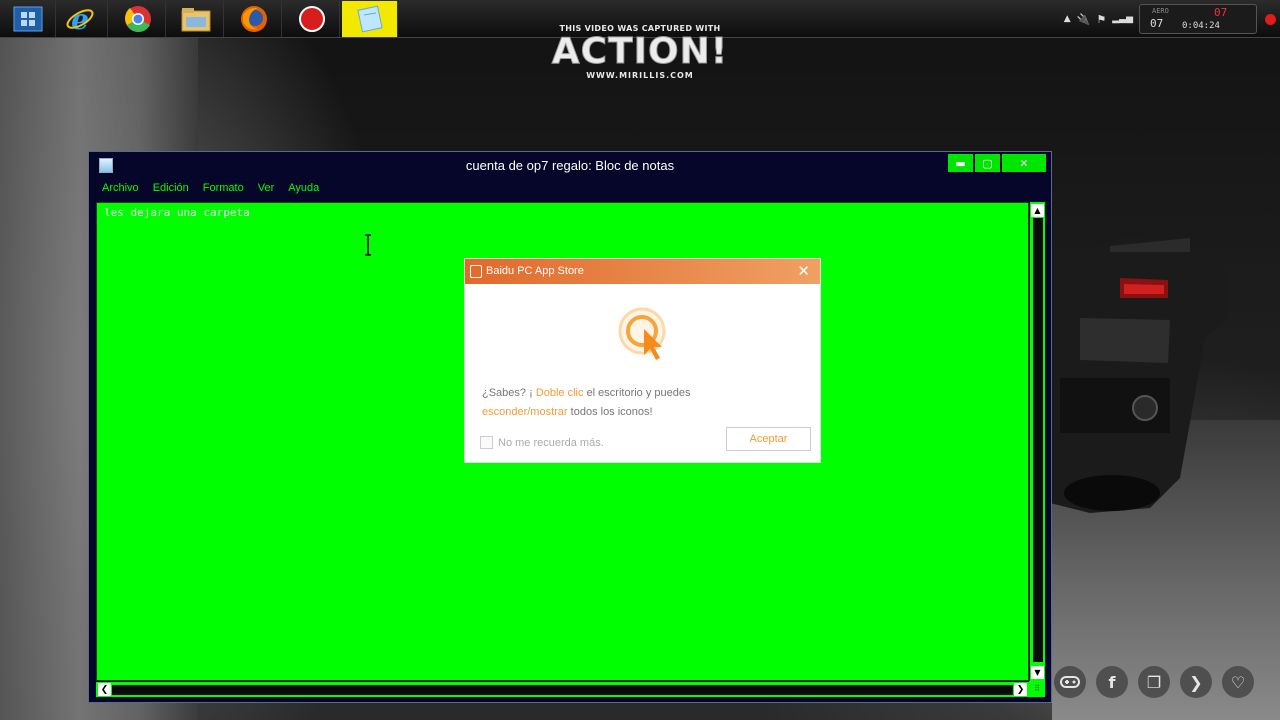  Describe the element at coordinates (1160, 11) in the screenshot. I see `aero-label: AERO` at that location.